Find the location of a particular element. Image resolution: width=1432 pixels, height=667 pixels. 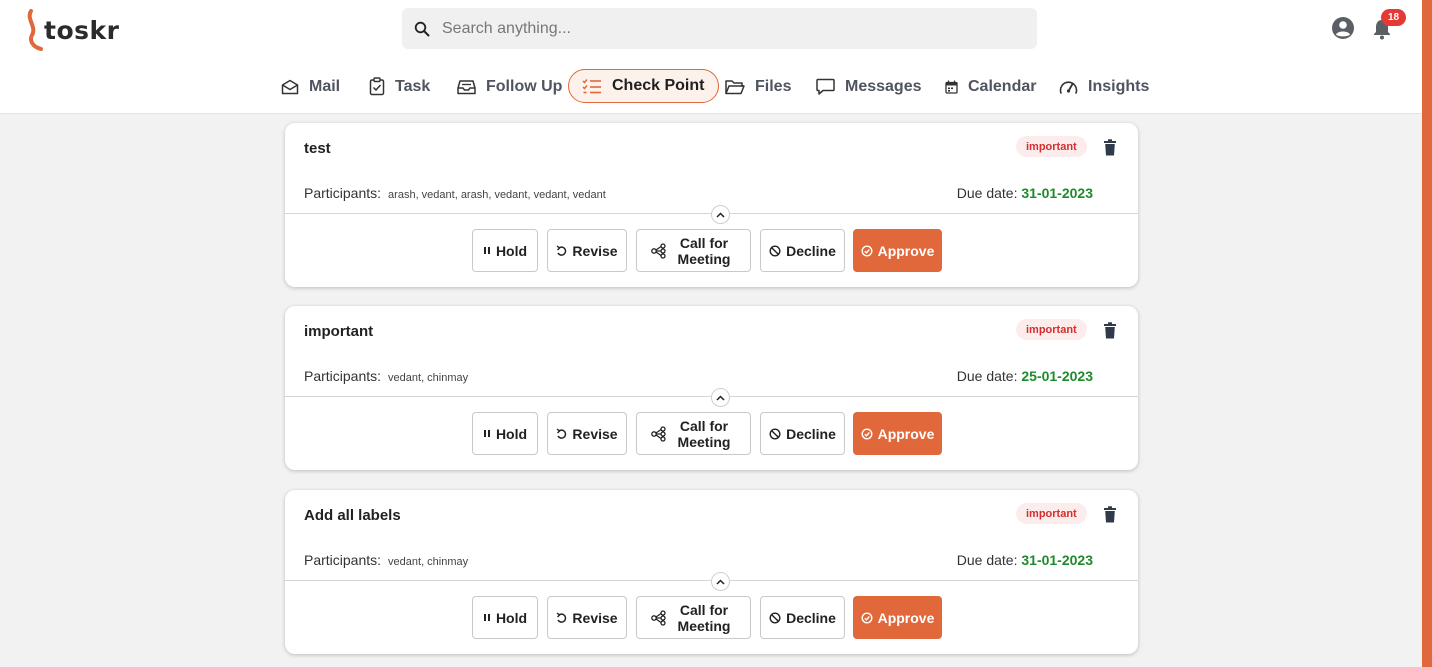

calendar-icon is located at coordinates (951, 87).